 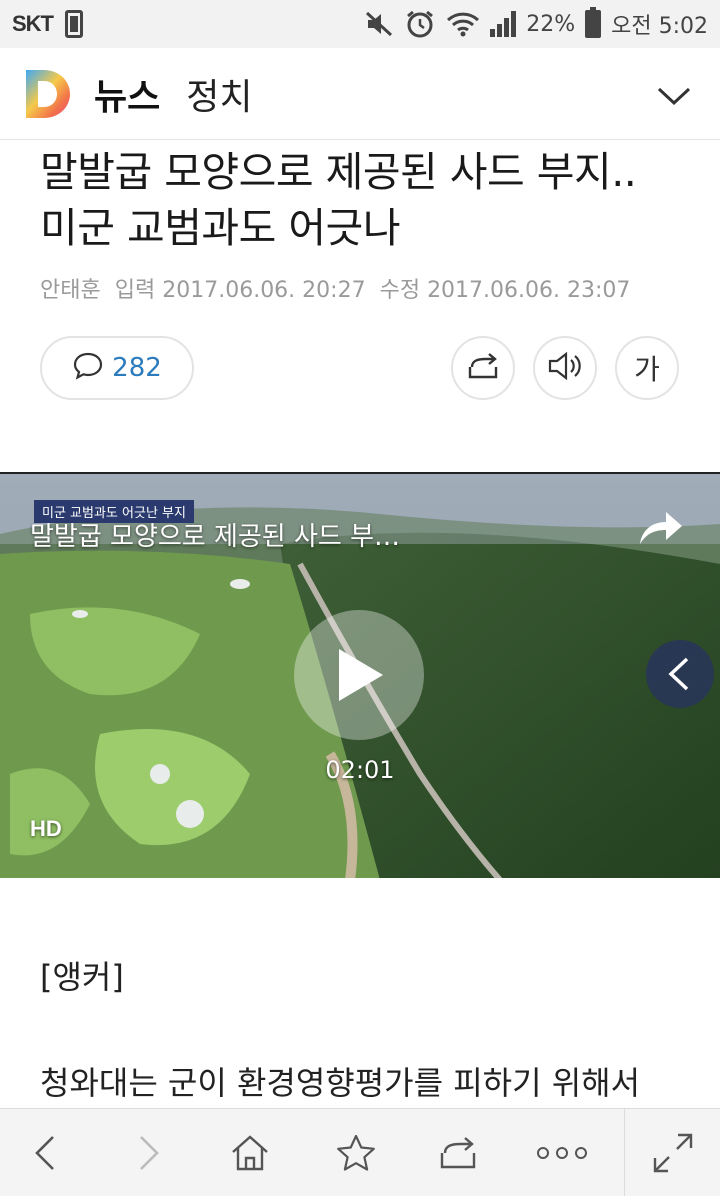 What do you see at coordinates (46, 828) in the screenshot?
I see `hd-badge: HD` at bounding box center [46, 828].